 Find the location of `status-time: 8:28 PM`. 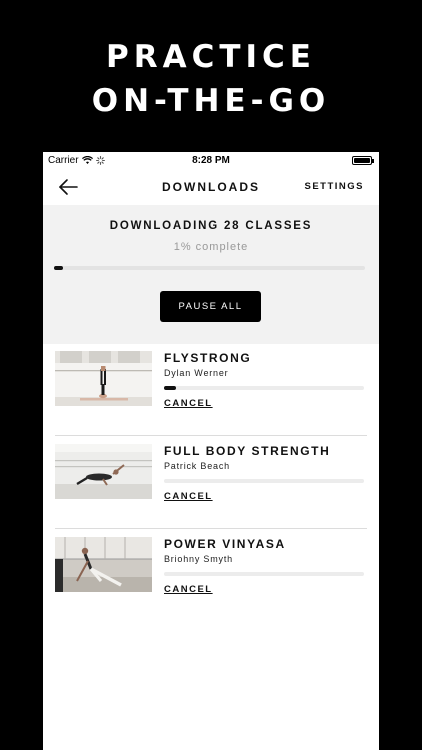

status-time: 8:28 PM is located at coordinates (211, 160).